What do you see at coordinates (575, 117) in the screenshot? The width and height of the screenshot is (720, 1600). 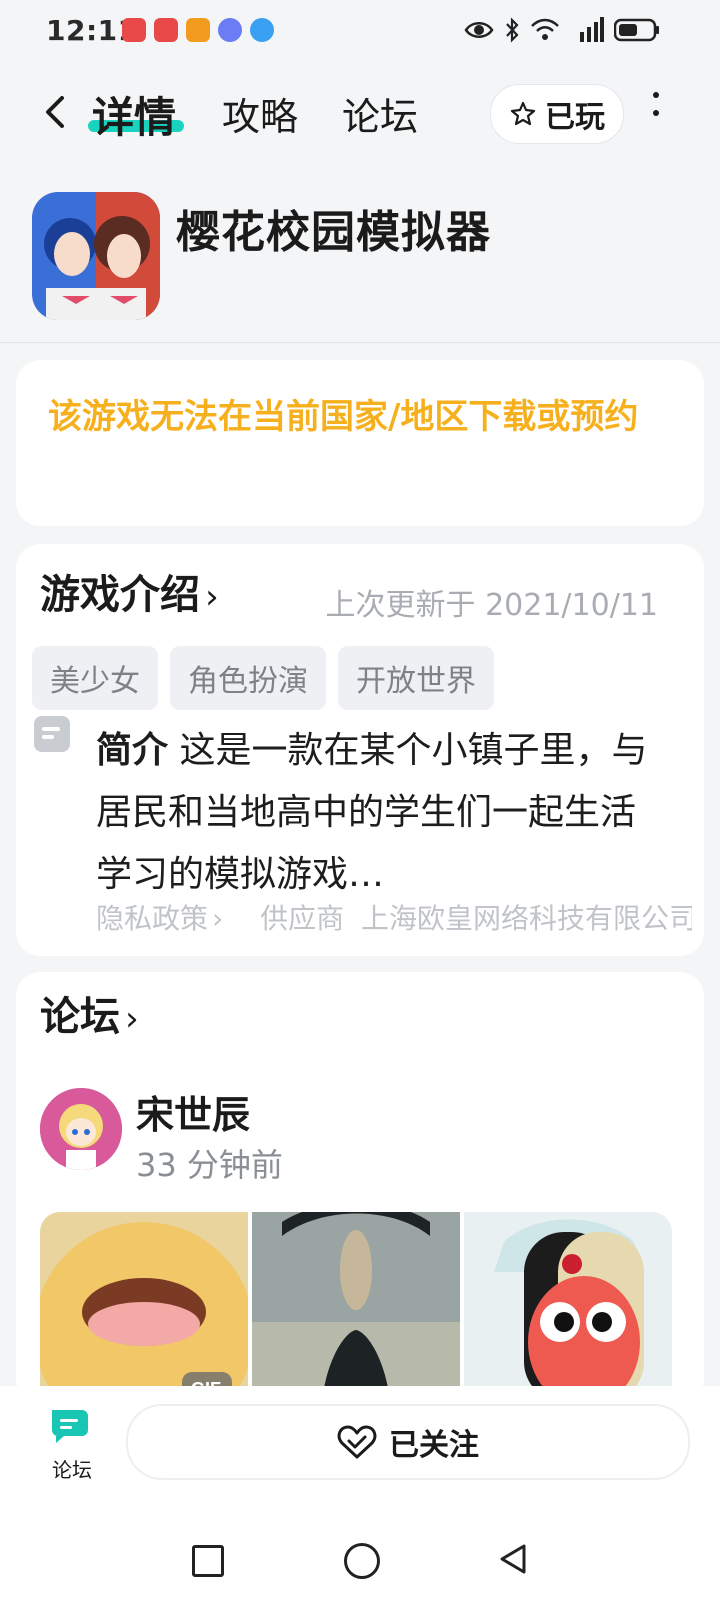 I see `played-label: 已玩` at bounding box center [575, 117].